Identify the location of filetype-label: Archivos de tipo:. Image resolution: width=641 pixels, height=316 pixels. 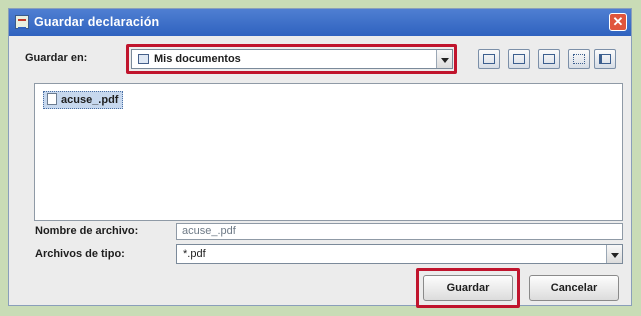
(80, 254).